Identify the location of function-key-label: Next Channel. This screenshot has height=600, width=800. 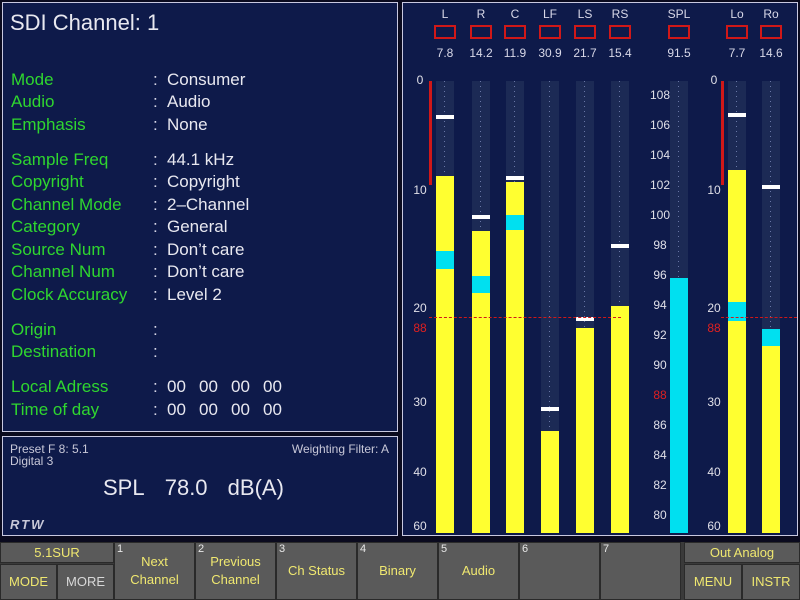
(154, 570).